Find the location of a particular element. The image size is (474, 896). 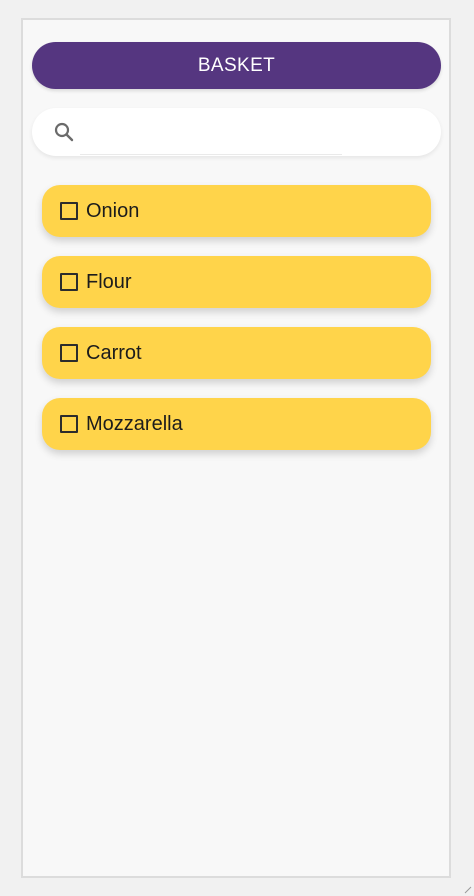

item-label: Onion is located at coordinates (113, 210).